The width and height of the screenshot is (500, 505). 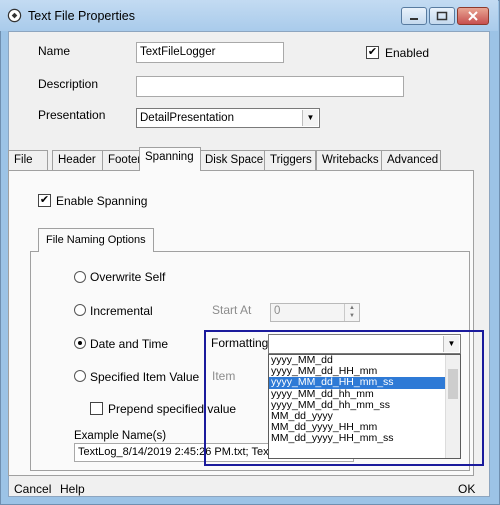 I want to click on description-label: Description, so click(x=68, y=84).